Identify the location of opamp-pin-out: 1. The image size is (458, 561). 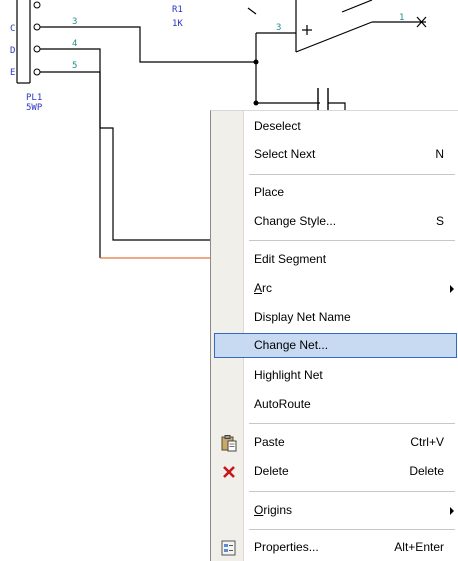
(401, 18).